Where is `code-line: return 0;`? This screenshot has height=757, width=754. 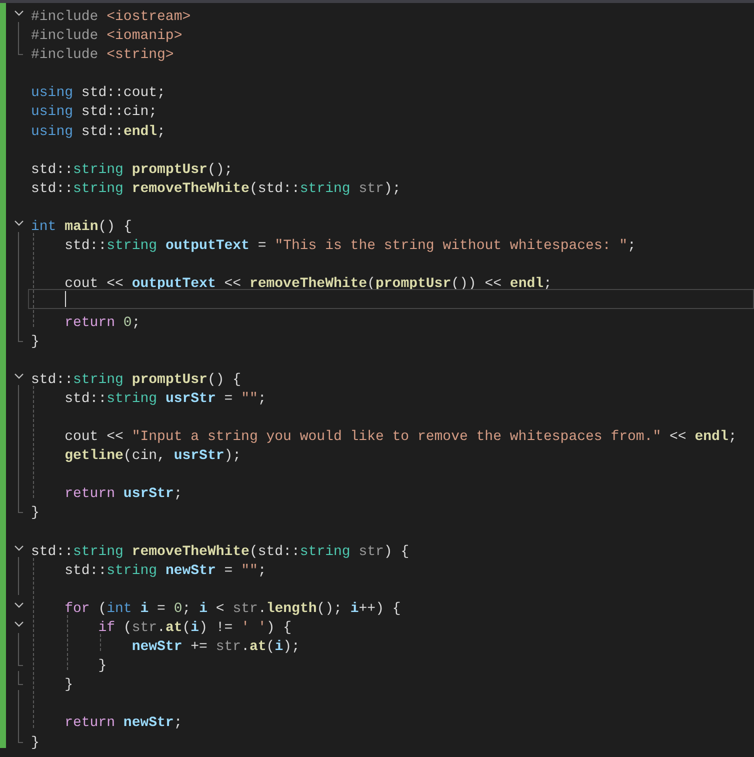
code-line: return 0; is located at coordinates (102, 322).